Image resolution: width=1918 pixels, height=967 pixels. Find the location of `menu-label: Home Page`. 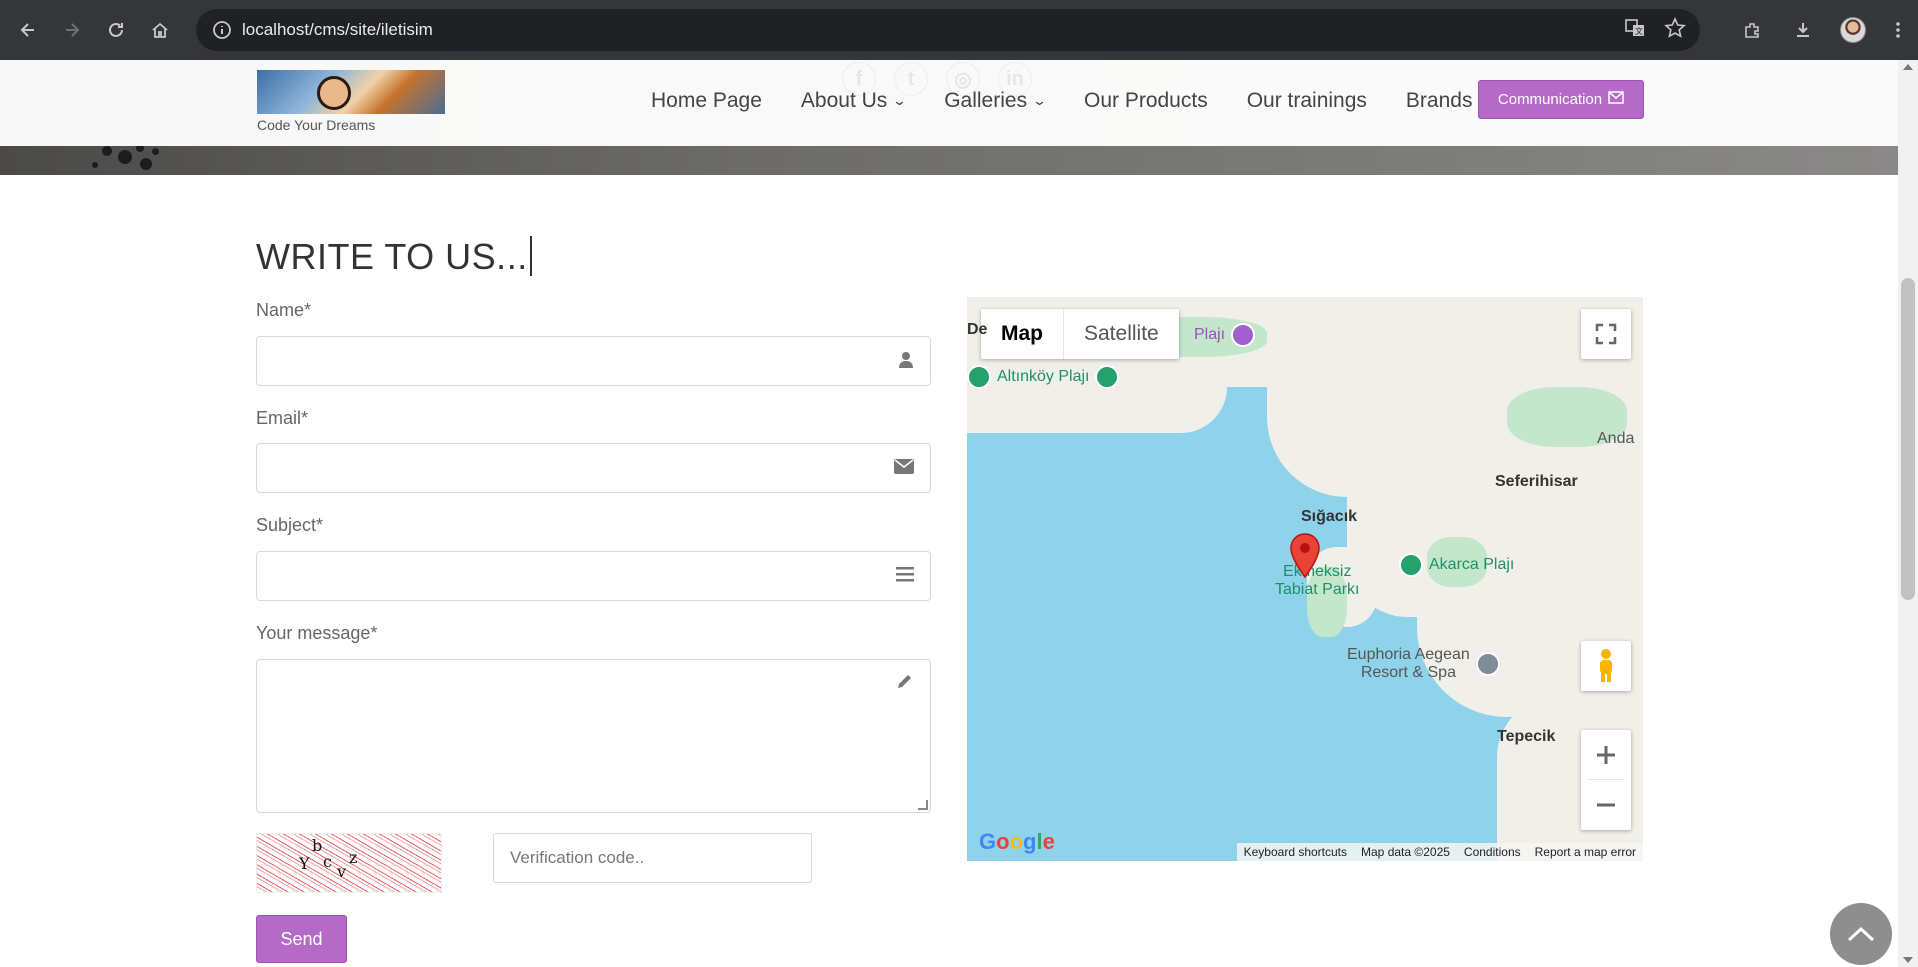

menu-label: Home Page is located at coordinates (706, 100).